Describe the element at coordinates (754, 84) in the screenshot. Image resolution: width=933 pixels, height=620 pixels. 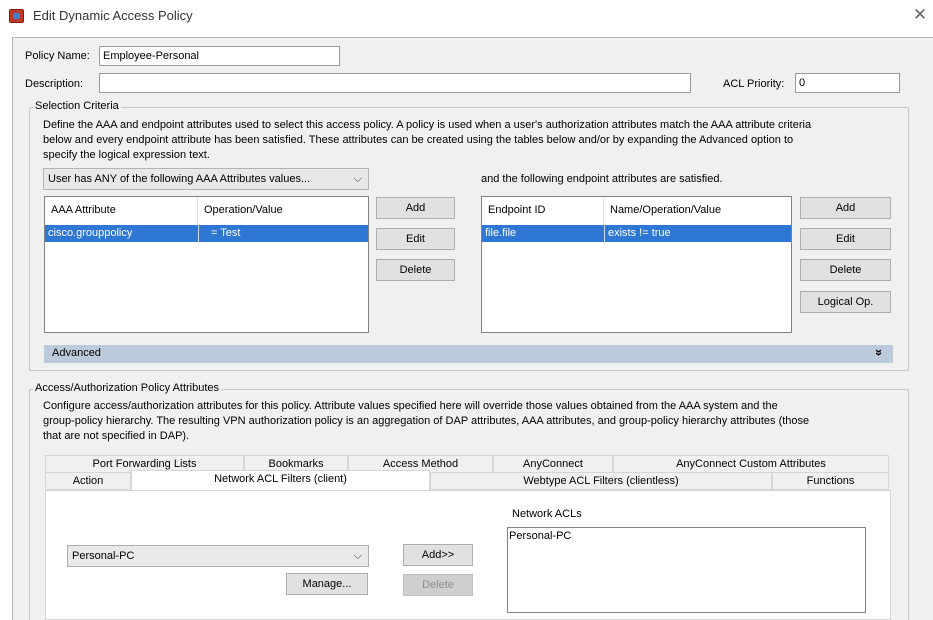
I see `acl-priority-label: ACL Priority:` at that location.